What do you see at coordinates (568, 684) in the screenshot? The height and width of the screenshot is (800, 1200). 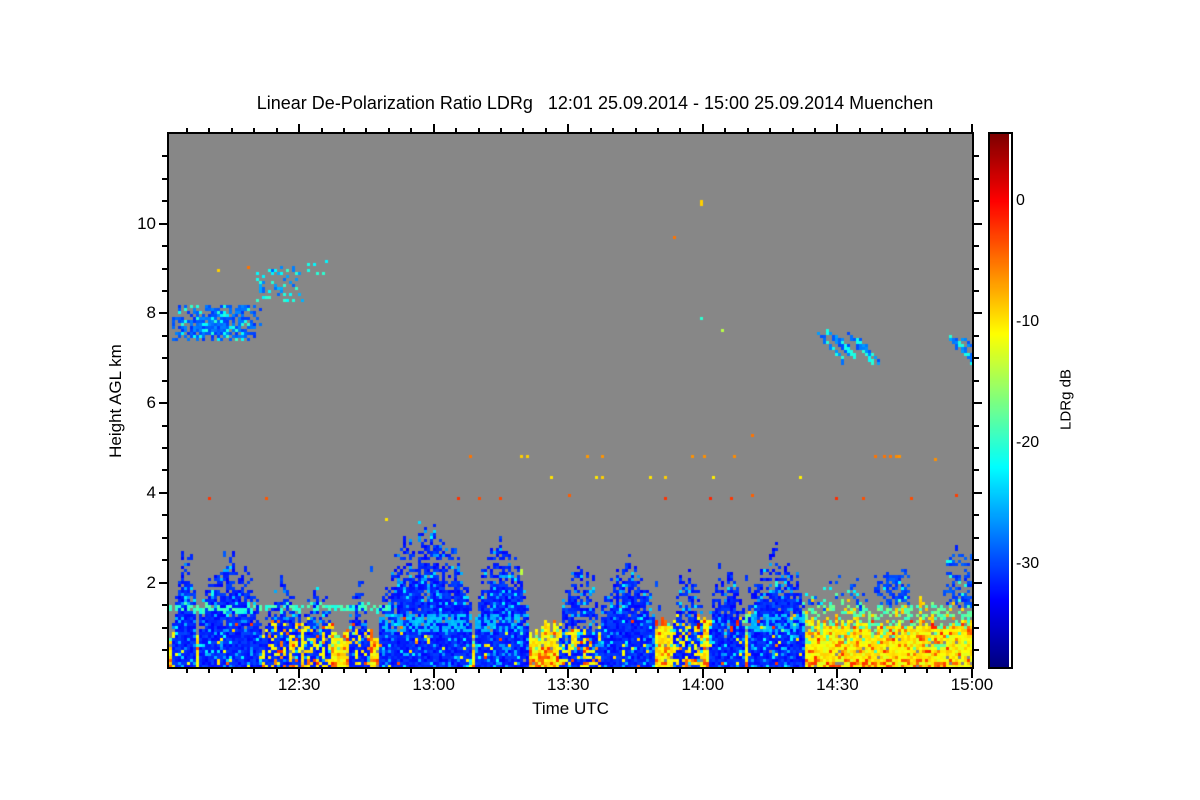 I see `x-tick-label: 13:30` at bounding box center [568, 684].